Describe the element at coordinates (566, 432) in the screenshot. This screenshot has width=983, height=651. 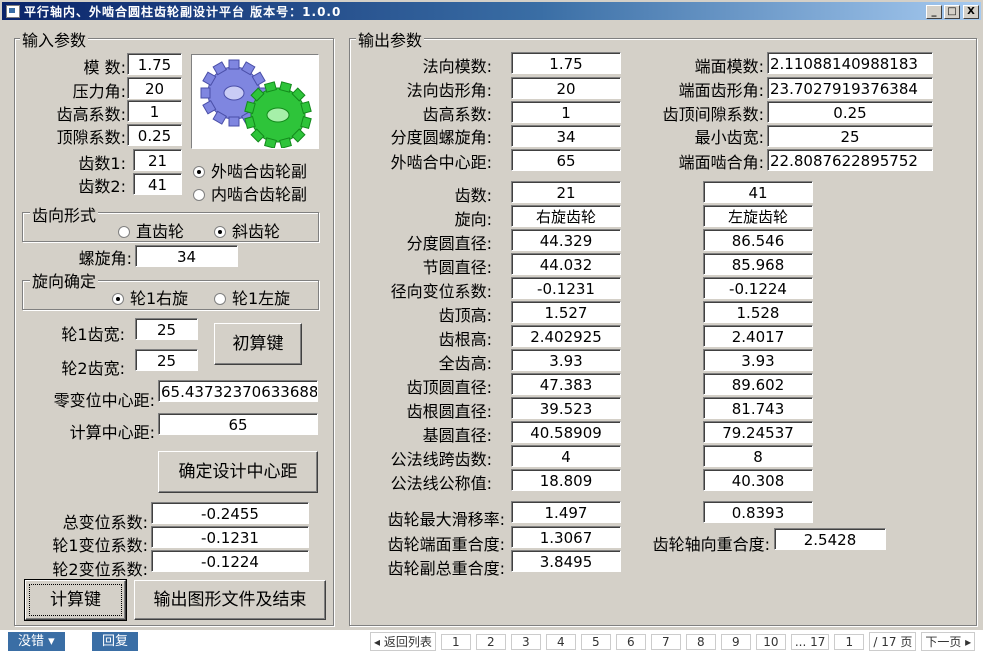
I see `gear1-value: 40.58909` at that location.